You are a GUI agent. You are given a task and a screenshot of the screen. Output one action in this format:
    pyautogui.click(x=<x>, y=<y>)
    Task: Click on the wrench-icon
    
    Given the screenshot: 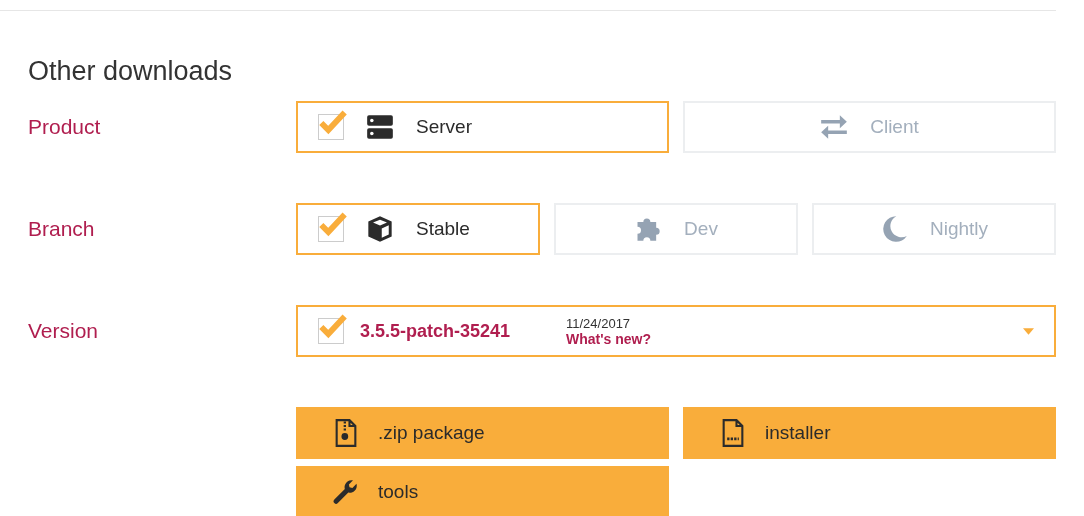 What is the action you would take?
    pyautogui.click(x=346, y=492)
    